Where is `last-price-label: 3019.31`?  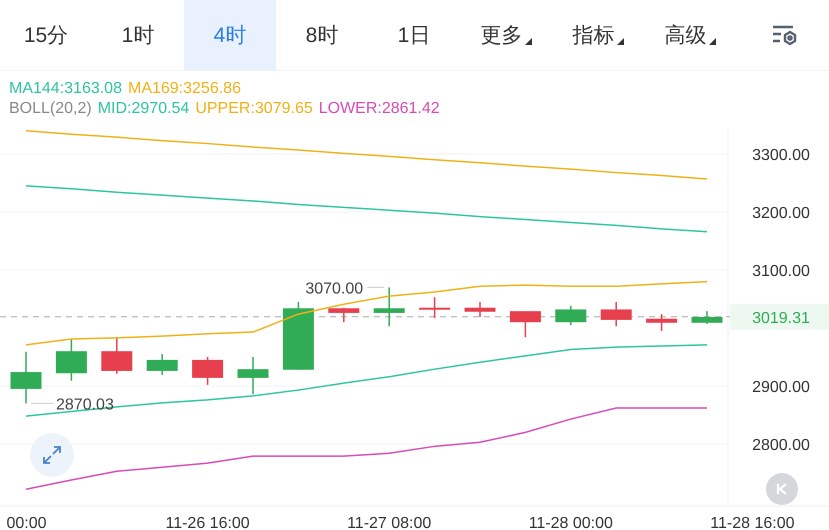
last-price-label: 3019.31 is located at coordinates (781, 318).